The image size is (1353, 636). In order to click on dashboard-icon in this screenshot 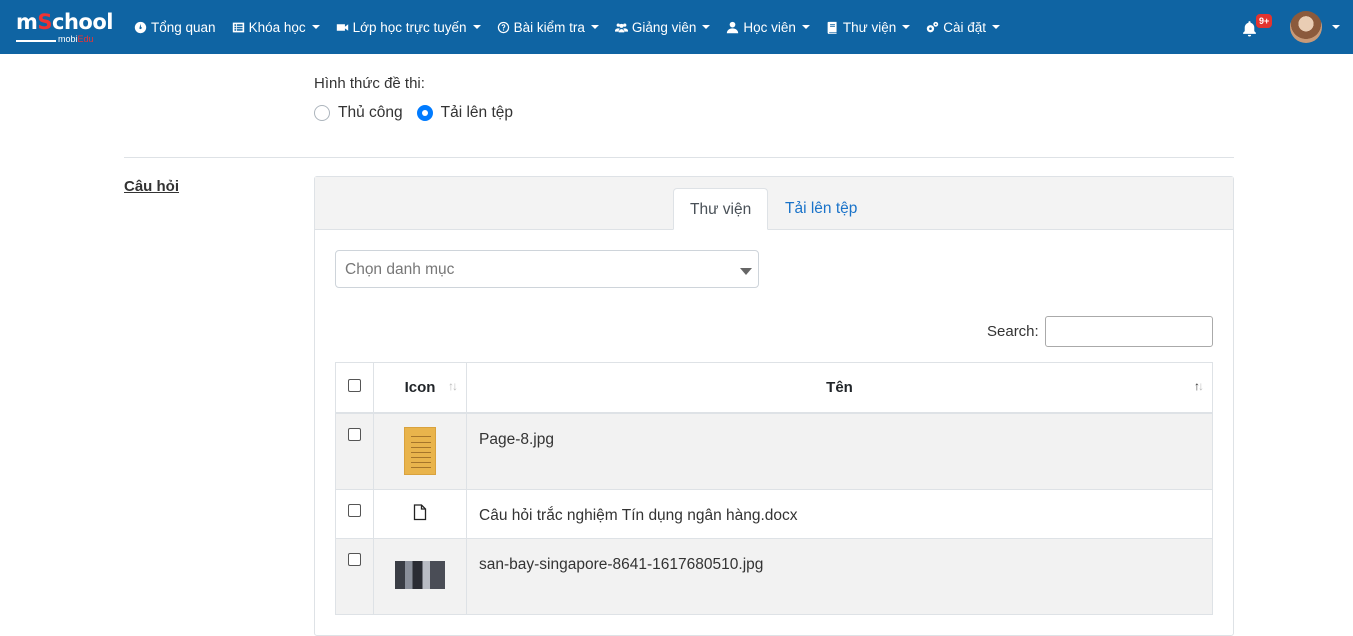, I will do `click(140, 27)`.